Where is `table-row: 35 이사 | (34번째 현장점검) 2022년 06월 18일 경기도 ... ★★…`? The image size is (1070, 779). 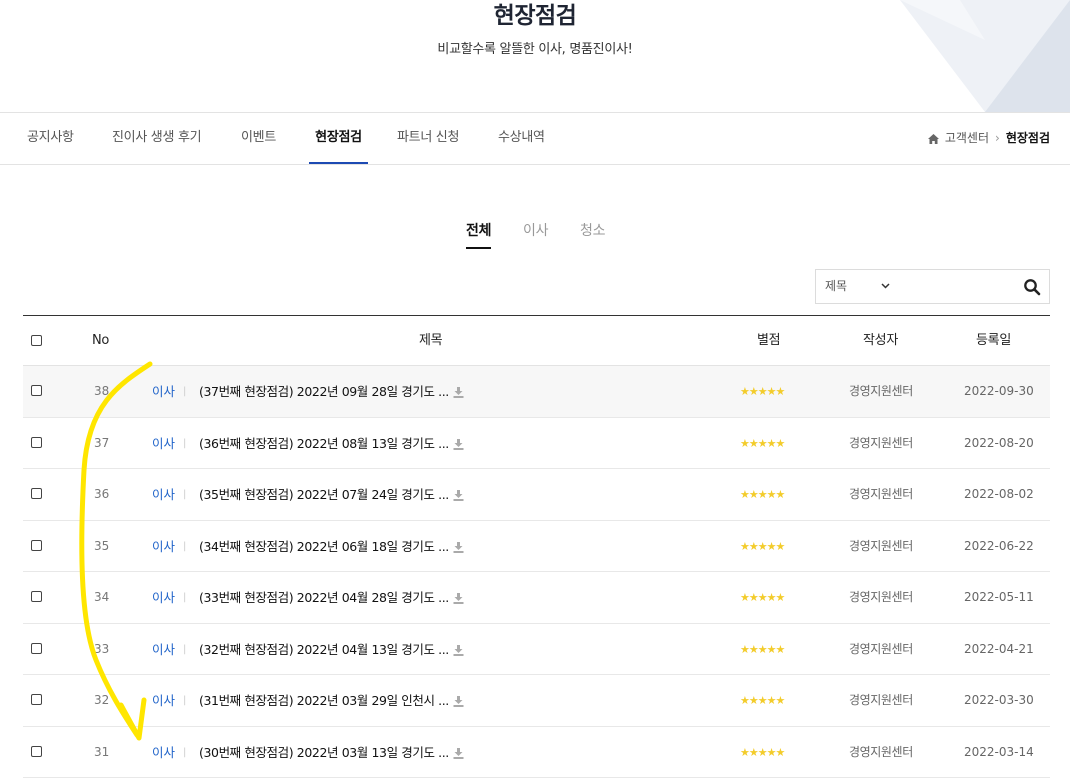 table-row: 35 이사 | (34번째 현장점검) 2022년 06월 18일 경기도 ... ★★… is located at coordinates (536, 546).